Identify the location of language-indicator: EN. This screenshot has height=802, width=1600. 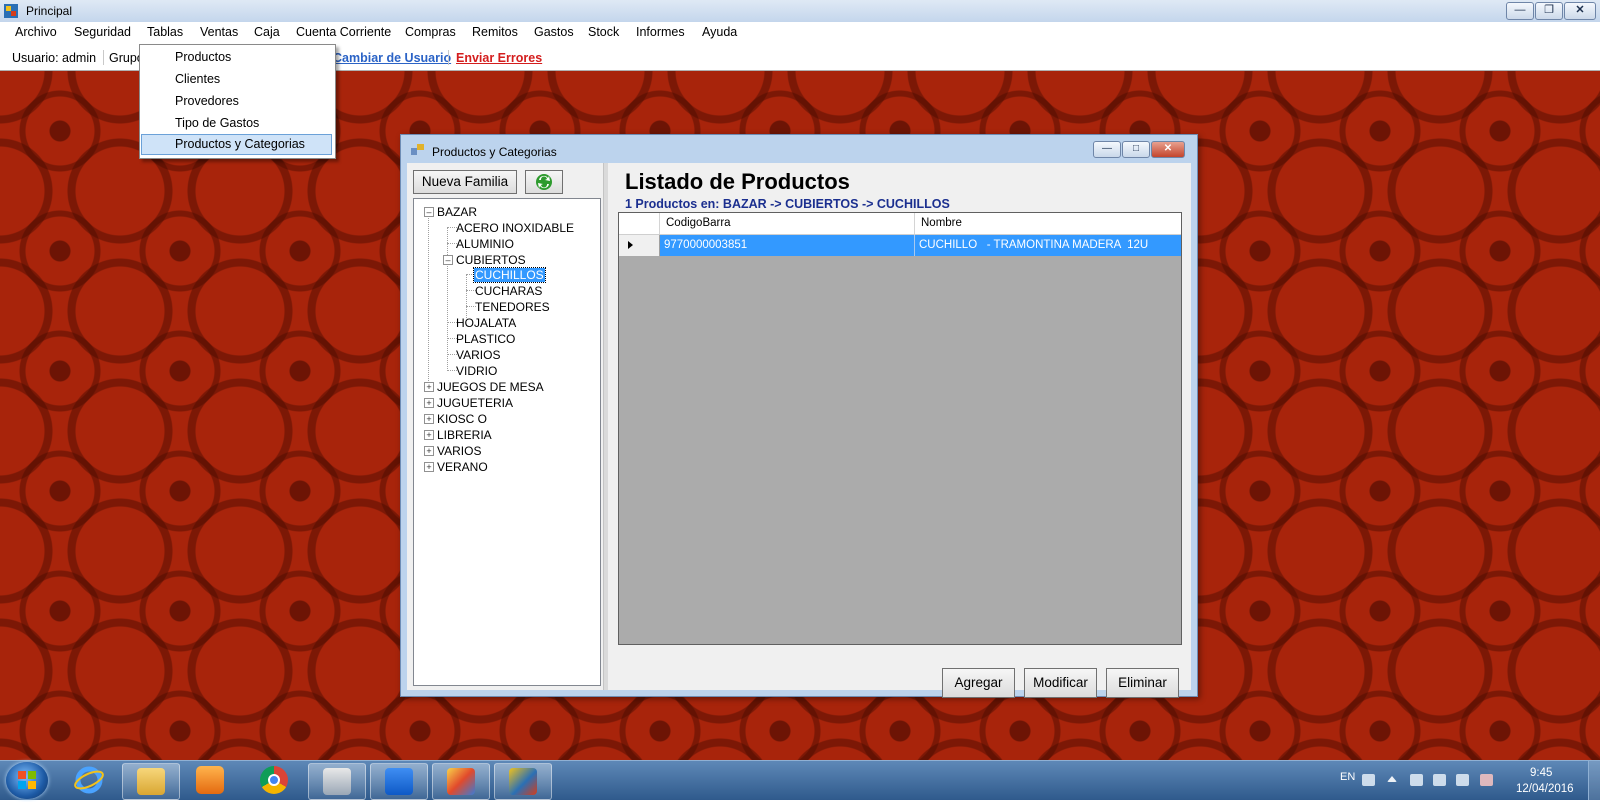
(1347, 777).